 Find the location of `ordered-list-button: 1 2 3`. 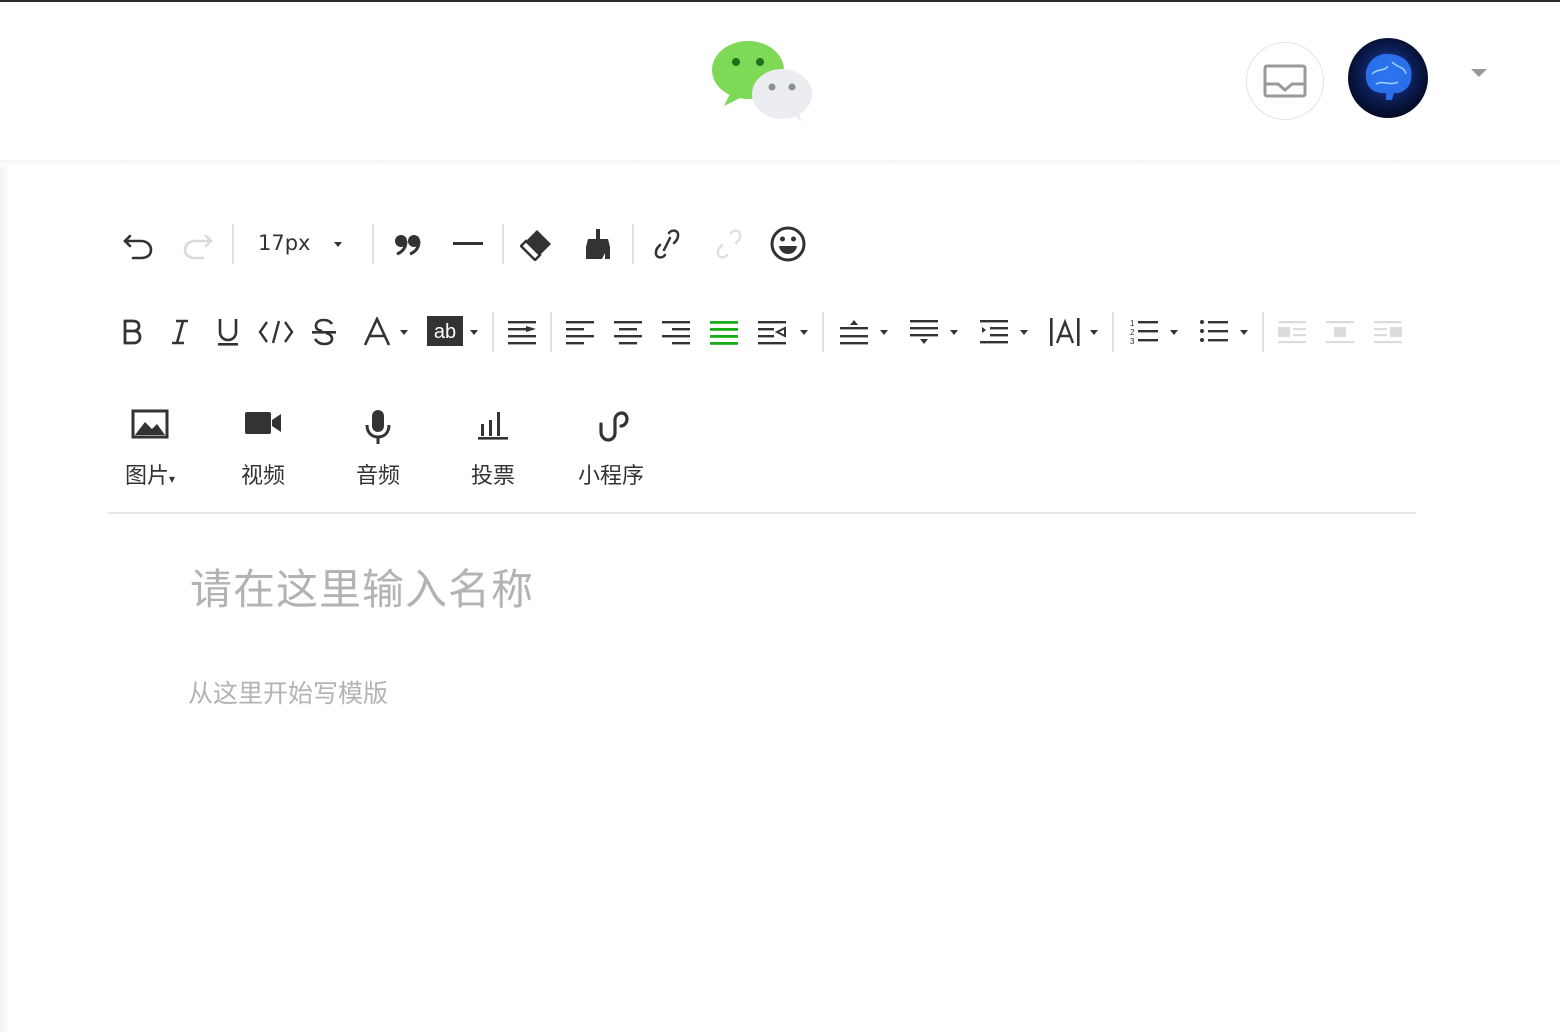

ordered-list-button: 1 2 3 is located at coordinates (1154, 332).